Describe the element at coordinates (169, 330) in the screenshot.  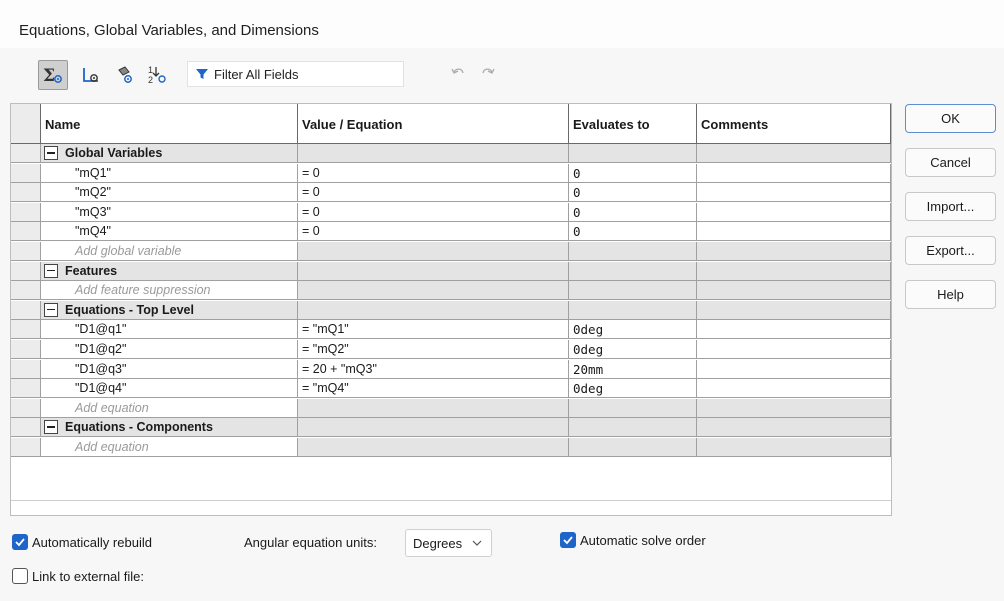
I see `name-cell: "D1@q1"` at that location.